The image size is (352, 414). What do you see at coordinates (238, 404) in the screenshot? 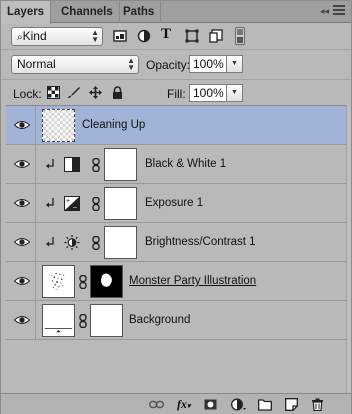
I see `adjustment-layer-icon` at bounding box center [238, 404].